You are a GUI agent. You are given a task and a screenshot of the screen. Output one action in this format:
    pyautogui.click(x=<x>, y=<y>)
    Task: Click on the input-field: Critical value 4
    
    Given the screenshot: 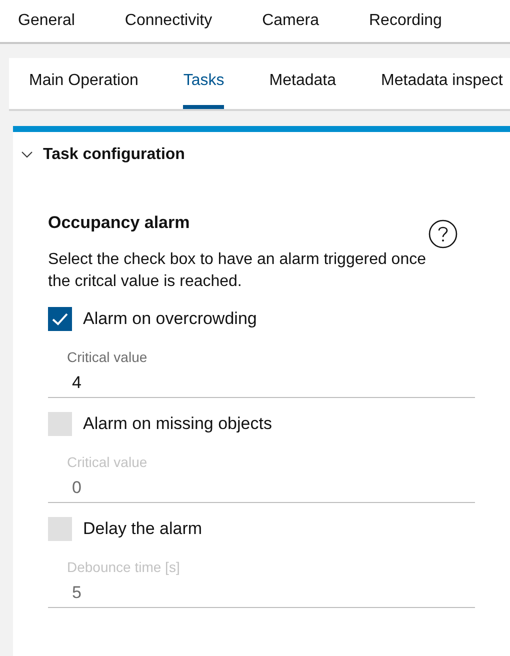 What is the action you would take?
    pyautogui.click(x=261, y=367)
    